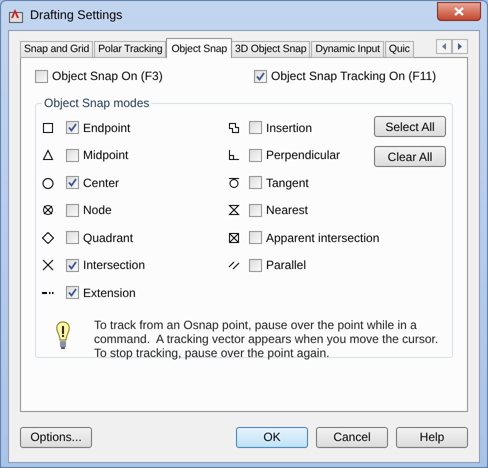  I want to click on insertion-icon, so click(234, 128).